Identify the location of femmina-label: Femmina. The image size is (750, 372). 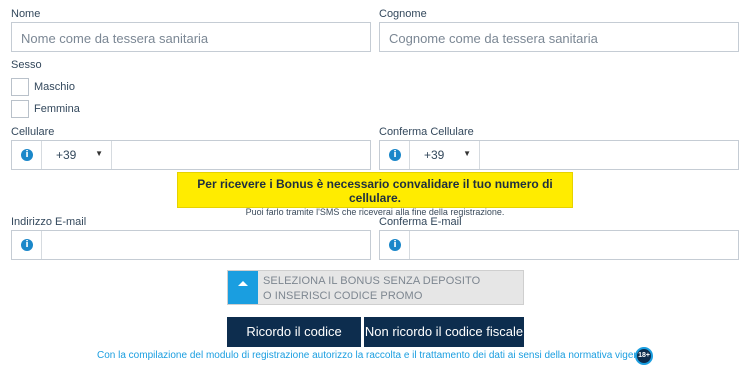
(57, 109).